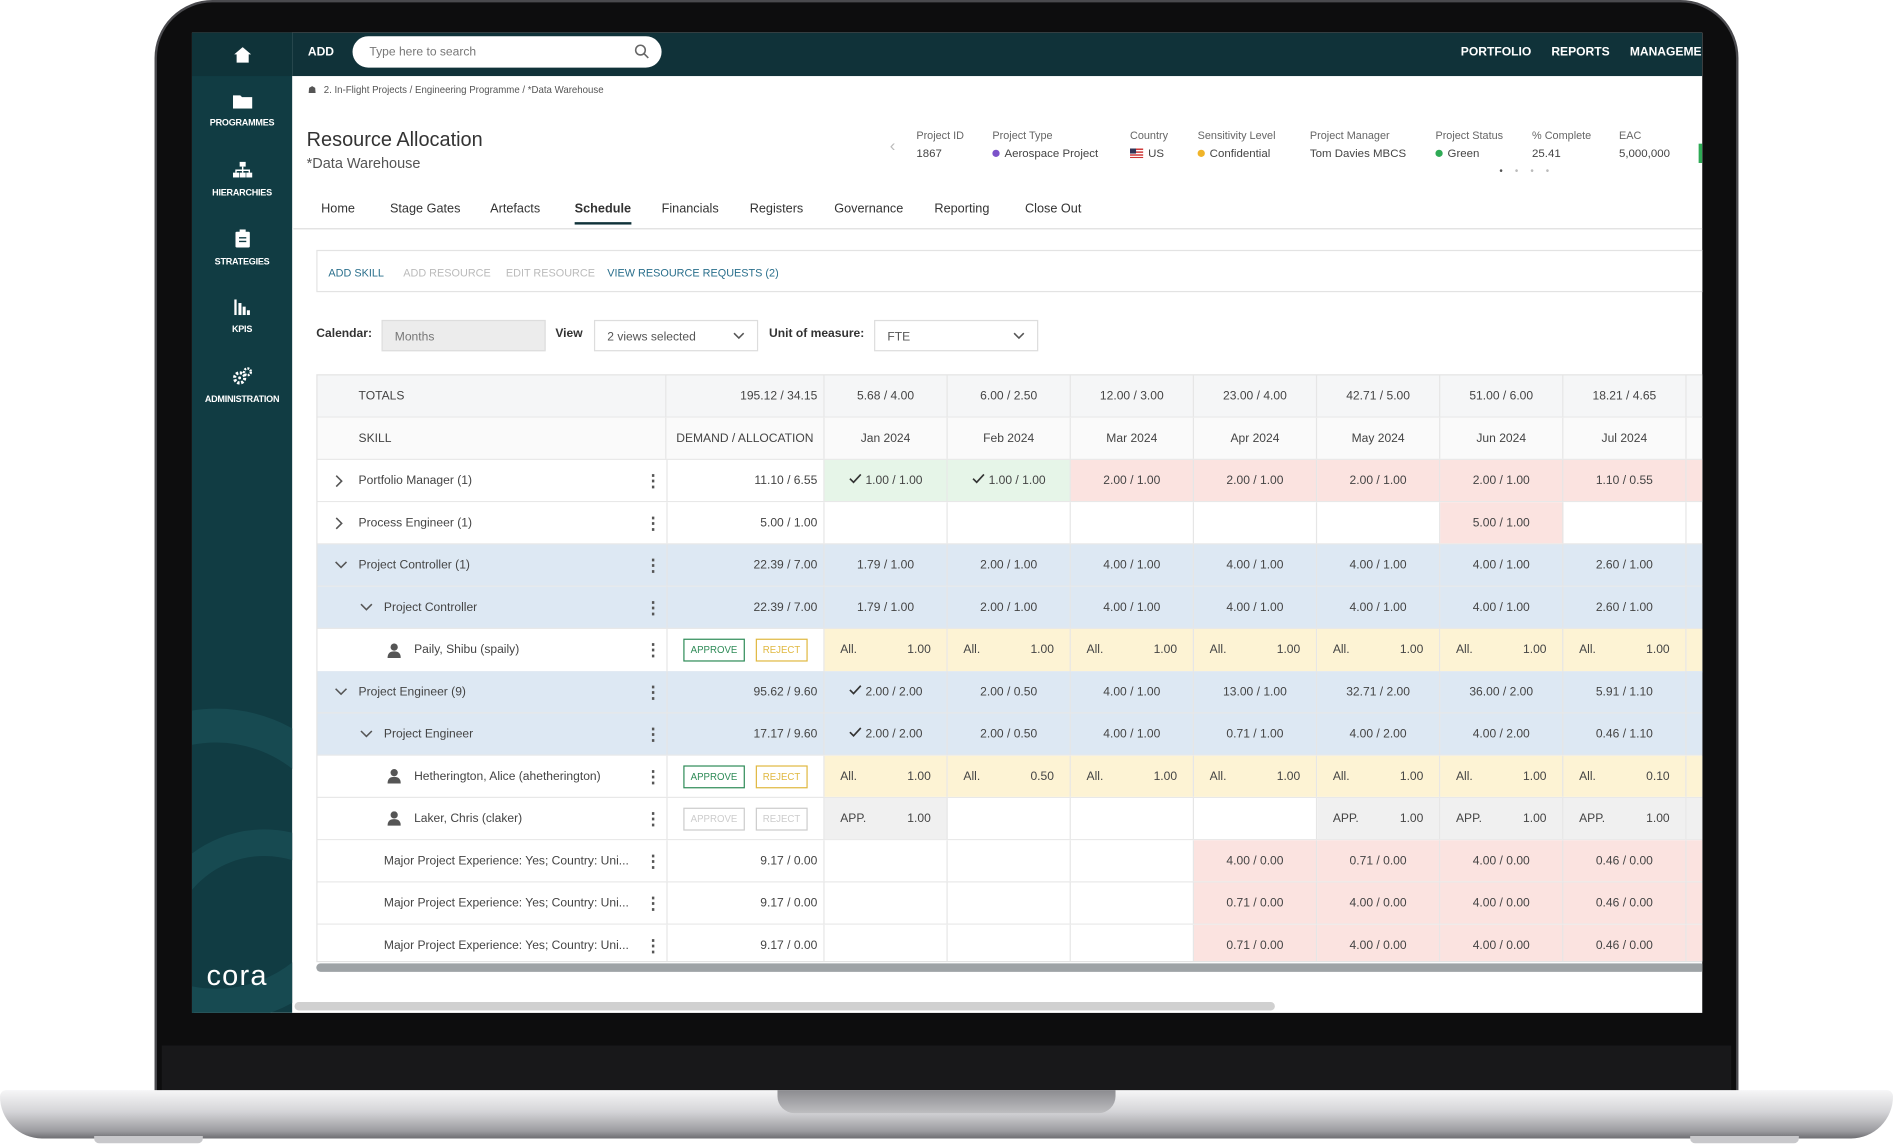 The image size is (1893, 1147). What do you see at coordinates (1378, 607) in the screenshot?
I see `cell-value: 4.00 / 1.00` at bounding box center [1378, 607].